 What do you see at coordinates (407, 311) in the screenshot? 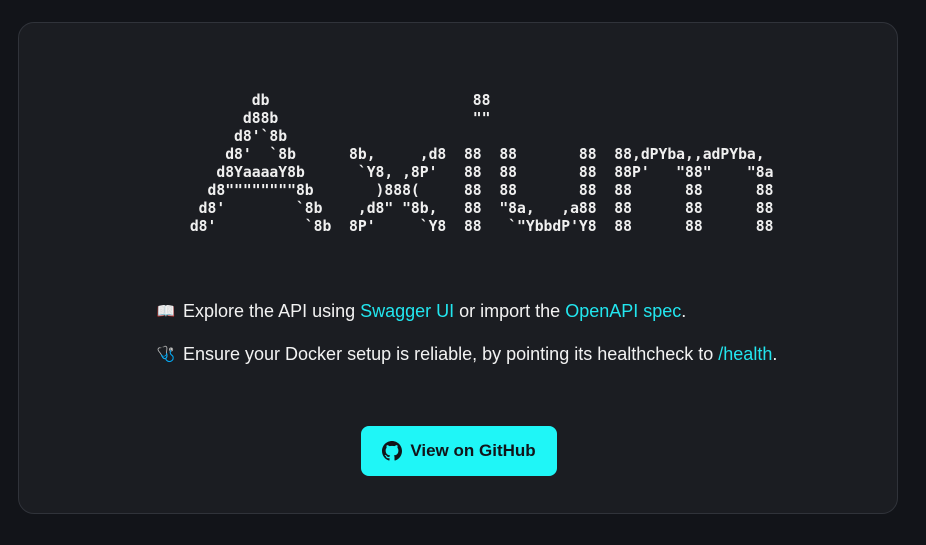
I see `swagger-ui-link: Swagger UI` at bounding box center [407, 311].